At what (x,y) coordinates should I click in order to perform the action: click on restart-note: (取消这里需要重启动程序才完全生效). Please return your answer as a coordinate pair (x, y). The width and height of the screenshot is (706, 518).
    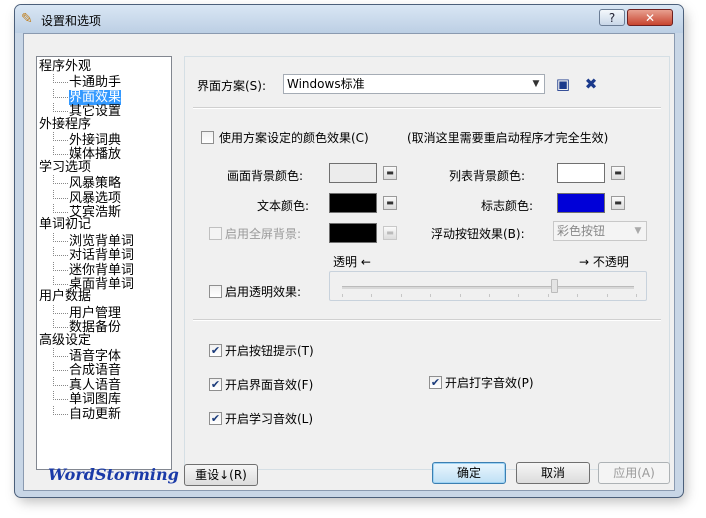
    Looking at the image, I should click on (508, 138).